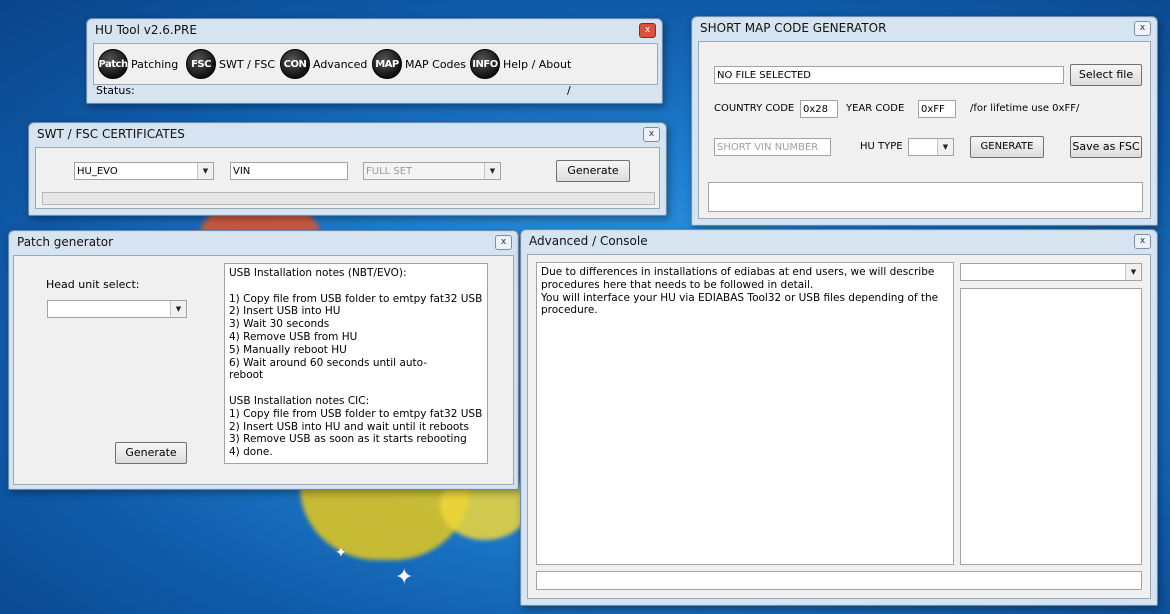 Image resolution: width=1170 pixels, height=614 pixels. I want to click on country-code-input: 0x28, so click(819, 109).